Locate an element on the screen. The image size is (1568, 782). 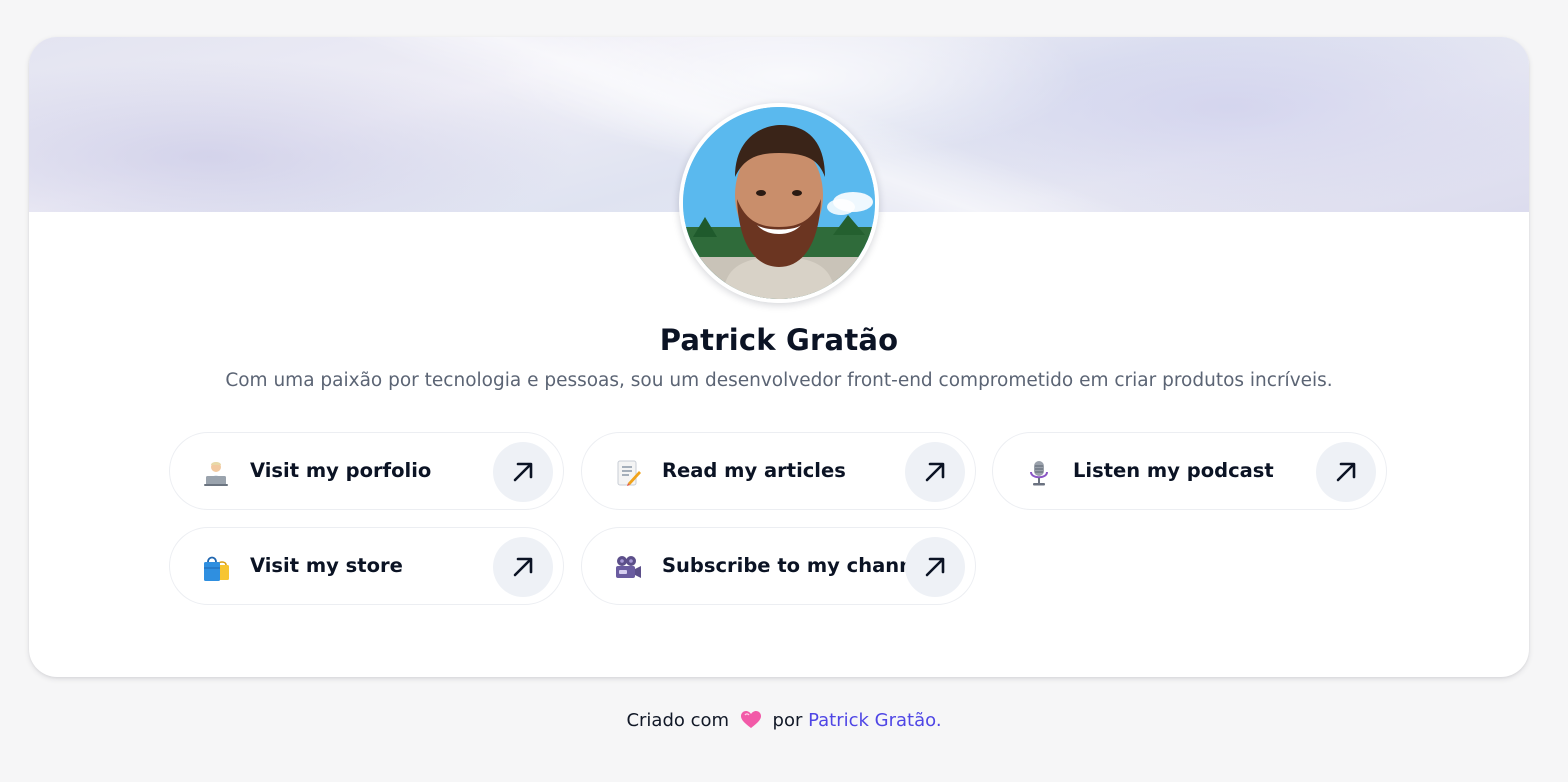
profile-name: Patrick Gratão is located at coordinates (779, 340).